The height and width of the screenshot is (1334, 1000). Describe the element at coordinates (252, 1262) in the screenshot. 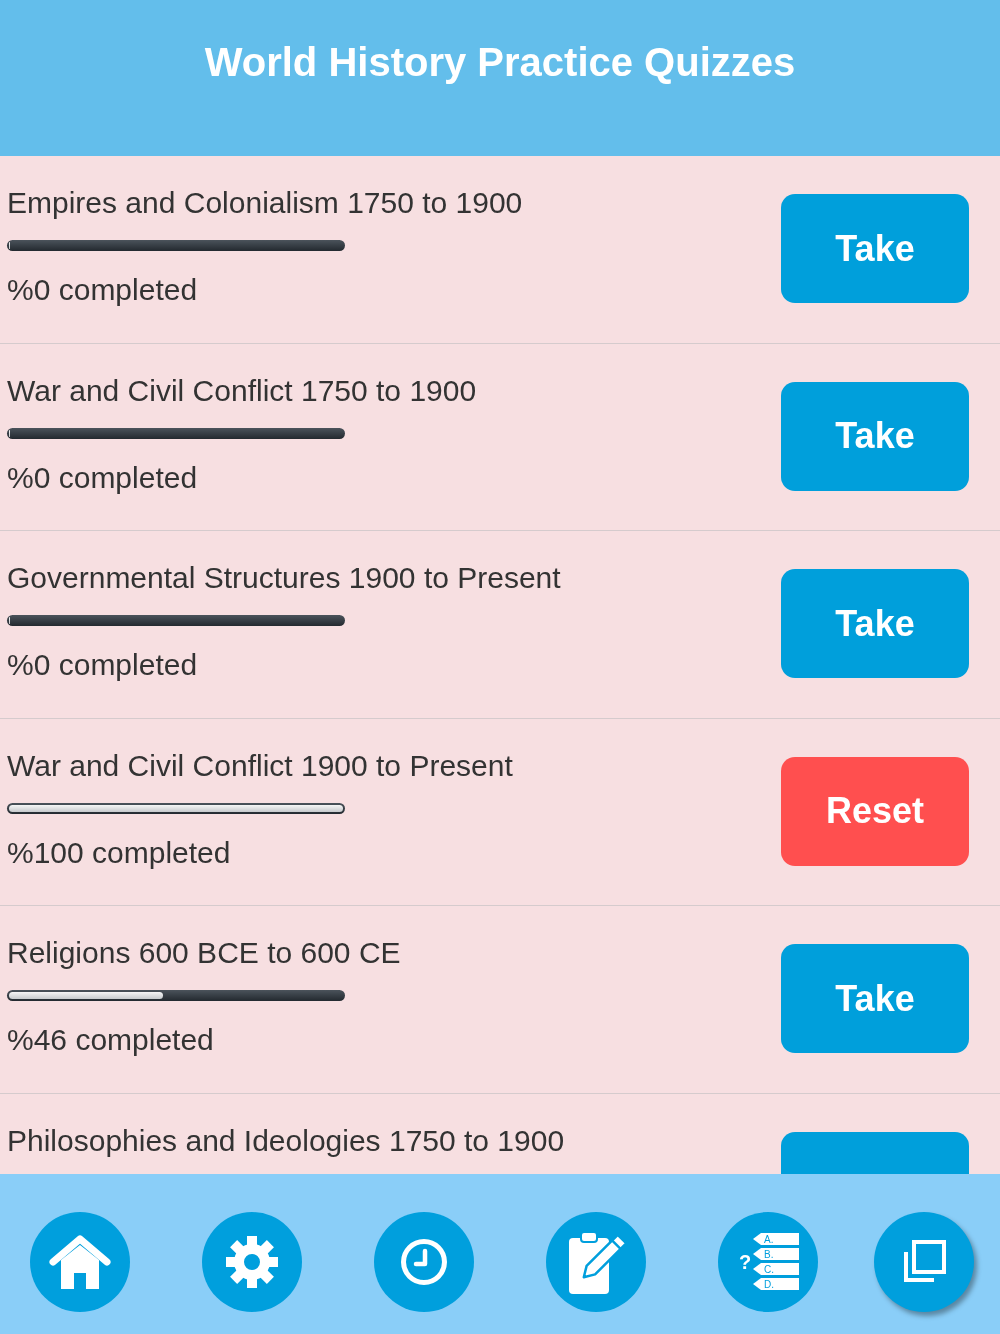

I see `settings-icon` at that location.